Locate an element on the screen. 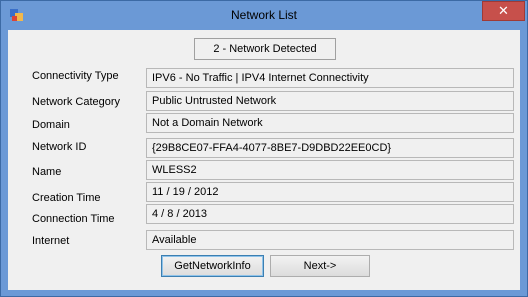 The width and height of the screenshot is (528, 297). close-button: ✕ is located at coordinates (503, 11).